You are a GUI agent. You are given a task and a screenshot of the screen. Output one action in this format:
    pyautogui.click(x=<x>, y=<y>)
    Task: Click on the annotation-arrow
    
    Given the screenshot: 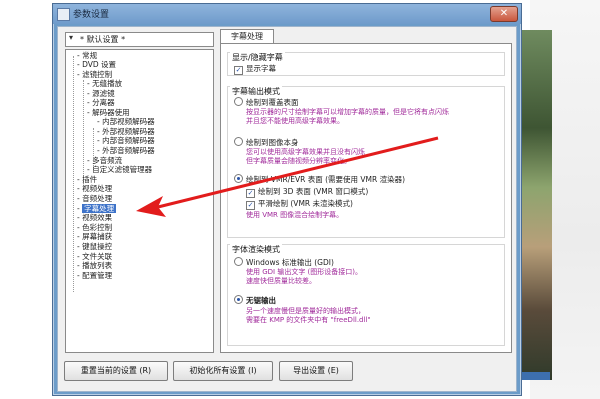 What is the action you would take?
    pyautogui.click(x=287, y=176)
    